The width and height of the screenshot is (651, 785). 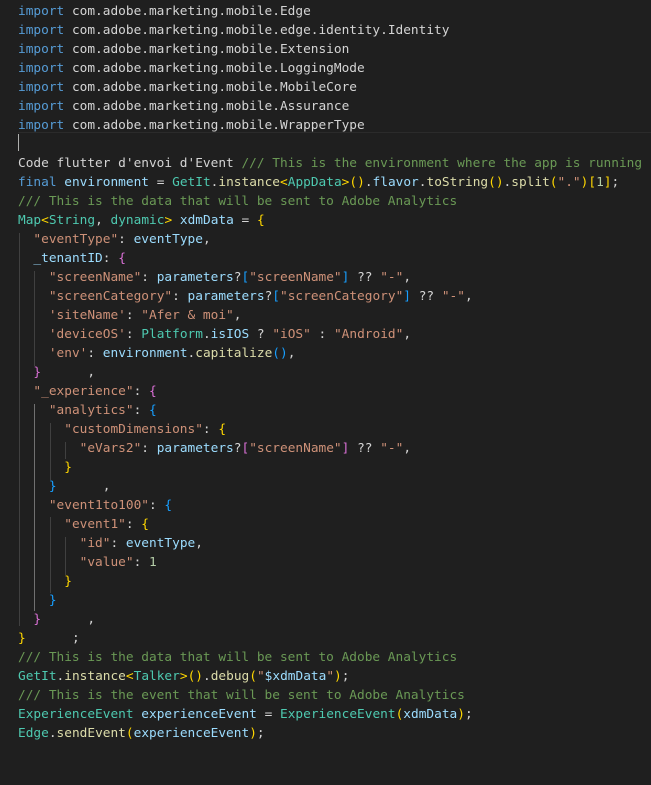 What do you see at coordinates (211, 87) in the screenshot?
I see `code-token: com.adobe.marketing.mobile.MobileCore` at bounding box center [211, 87].